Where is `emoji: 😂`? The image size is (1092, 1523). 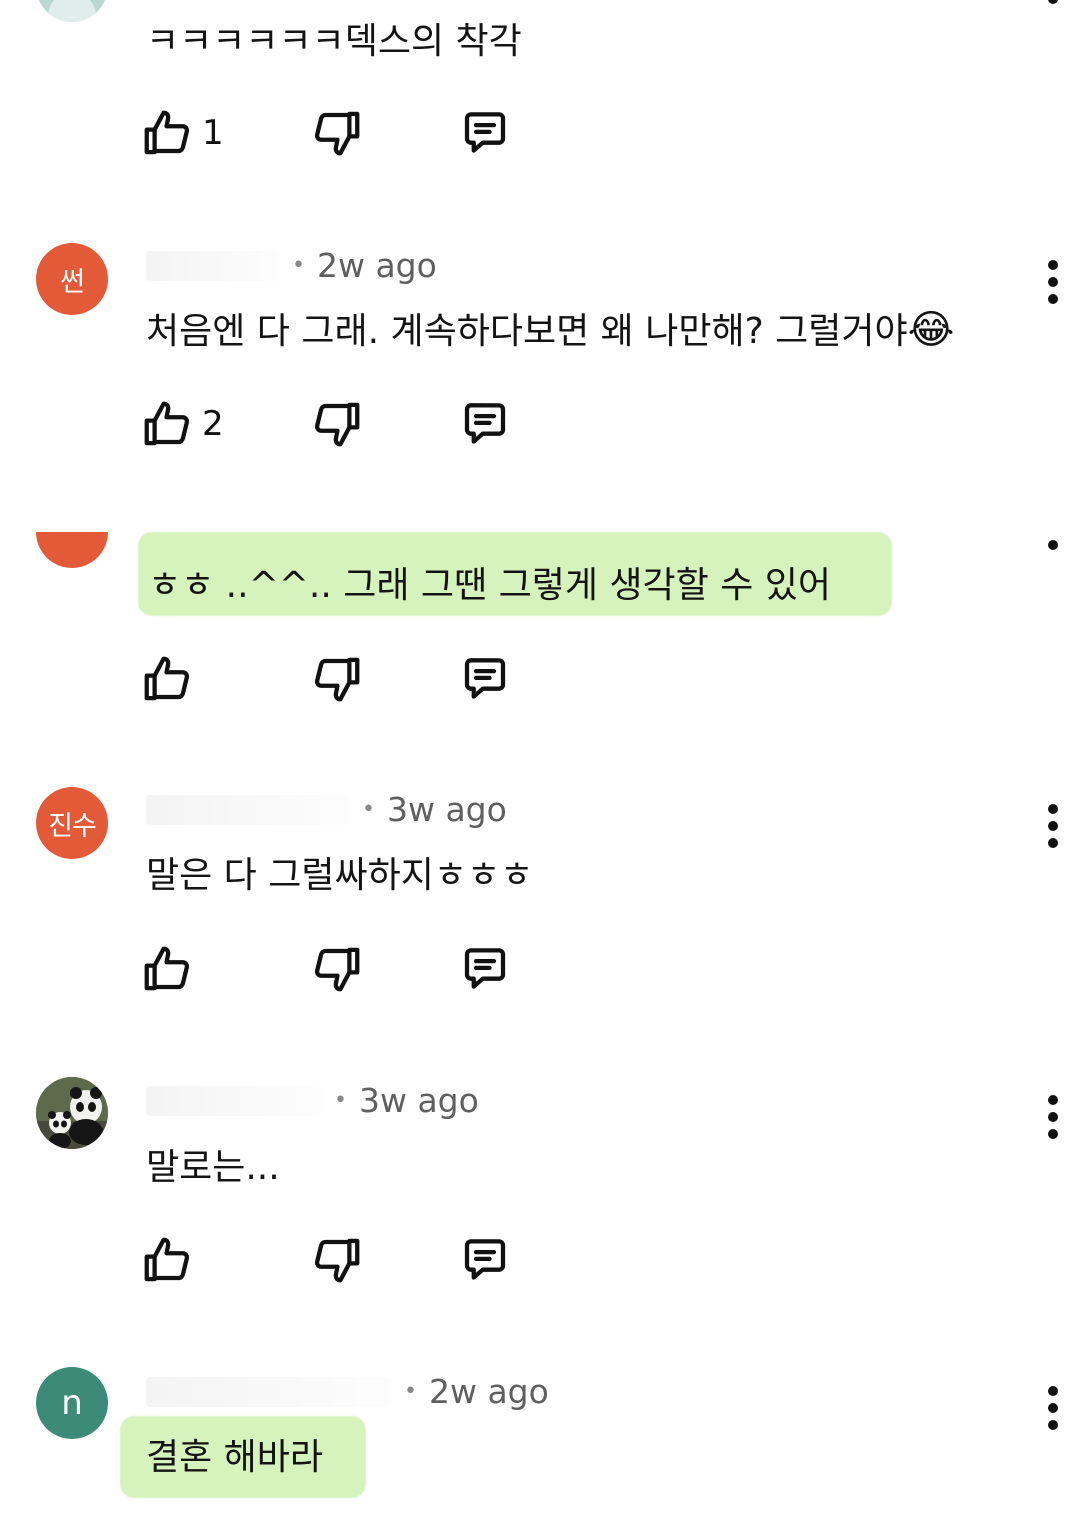
emoji: 😂 is located at coordinates (931, 330).